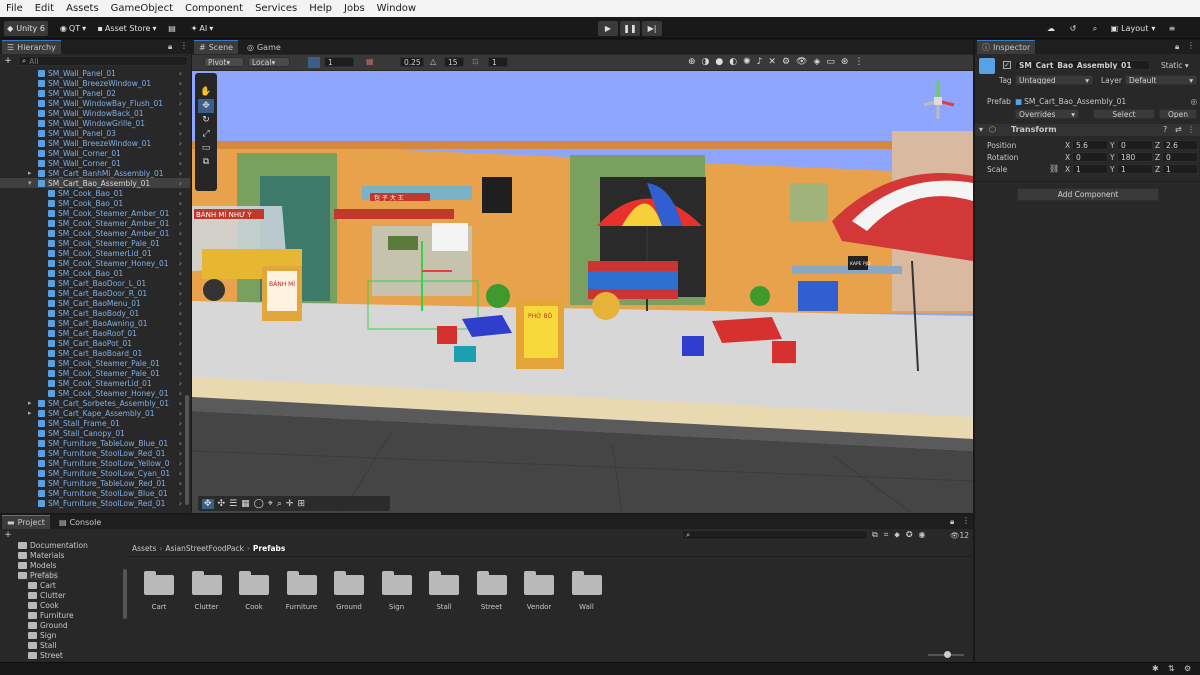 The width and height of the screenshot is (1200, 675). Describe the element at coordinates (1090, 157) in the screenshot. I see `rotation-x-field: 0` at that location.